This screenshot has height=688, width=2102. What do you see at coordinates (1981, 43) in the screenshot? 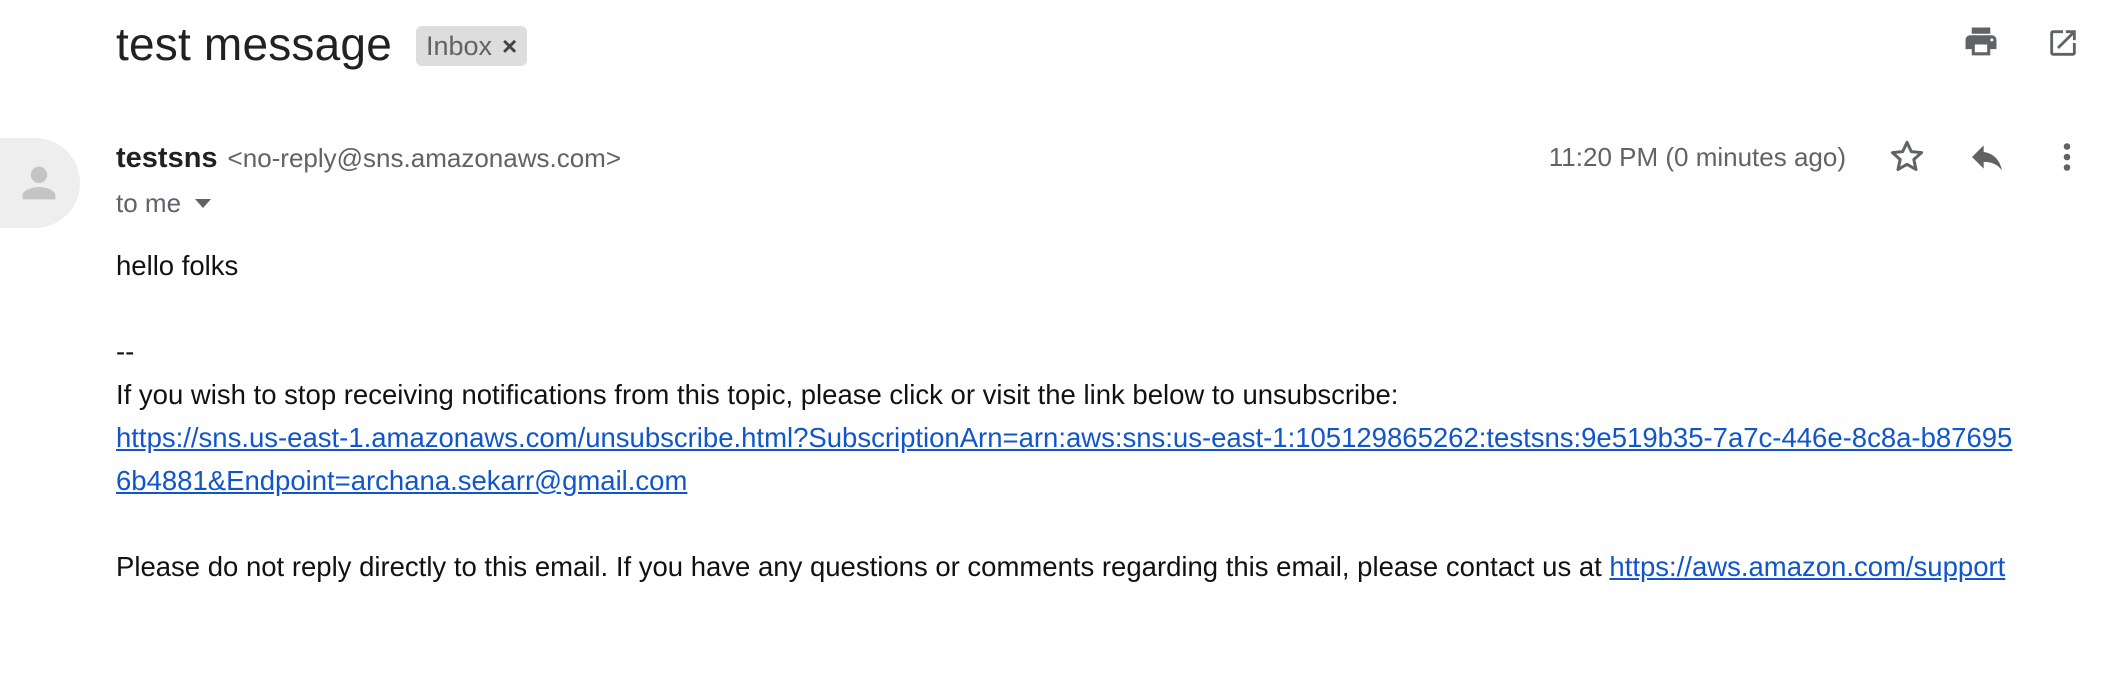
I see `print-icon` at bounding box center [1981, 43].